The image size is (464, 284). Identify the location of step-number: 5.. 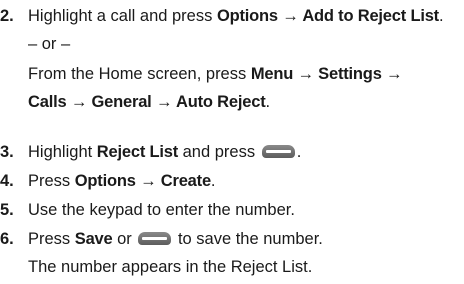
(7, 210).